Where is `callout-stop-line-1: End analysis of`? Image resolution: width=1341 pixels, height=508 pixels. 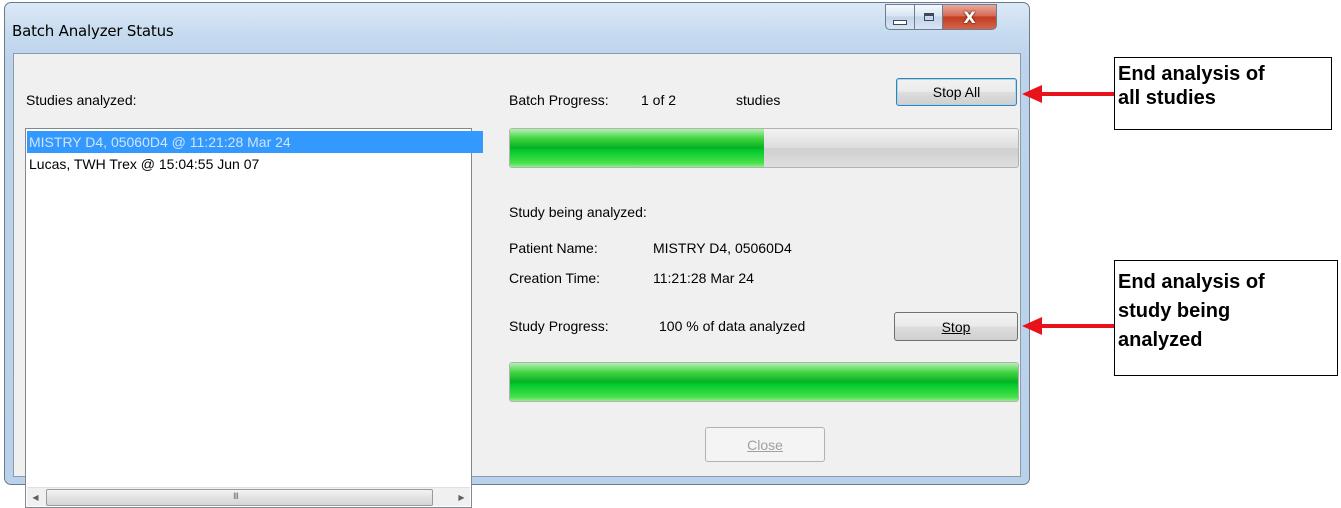 callout-stop-line-1: End analysis of is located at coordinates (1191, 282).